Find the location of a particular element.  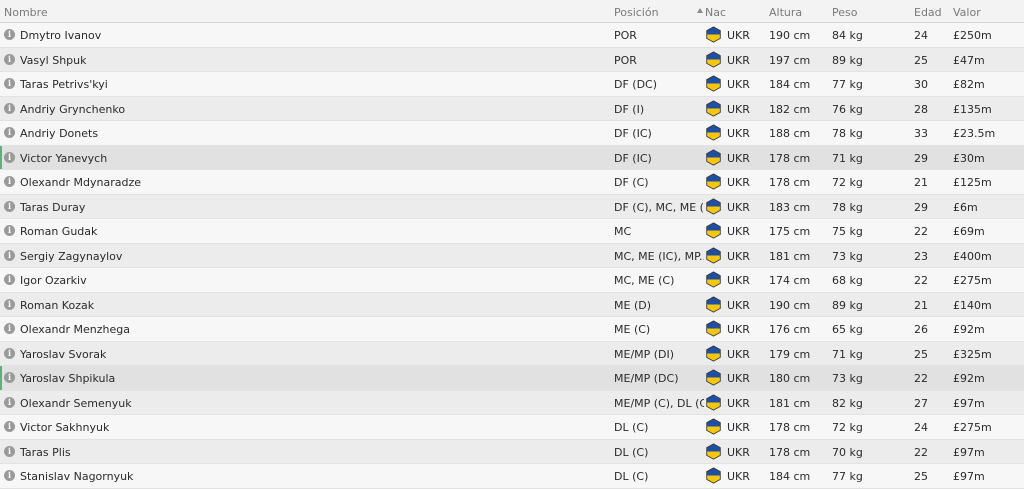

table-row: i Vasyl Shpuk POR UKR 197 cm 89 kg 25 £47m is located at coordinates (512, 59).